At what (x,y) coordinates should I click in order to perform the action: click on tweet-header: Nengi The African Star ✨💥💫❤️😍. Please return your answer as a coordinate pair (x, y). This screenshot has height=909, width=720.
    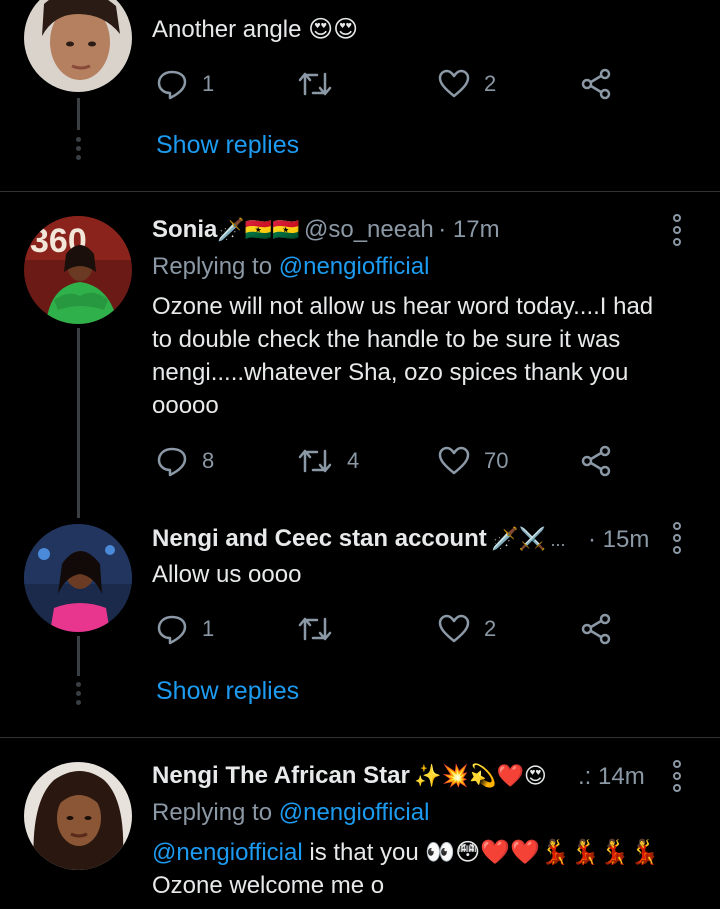
    Looking at the image, I should click on (349, 776).